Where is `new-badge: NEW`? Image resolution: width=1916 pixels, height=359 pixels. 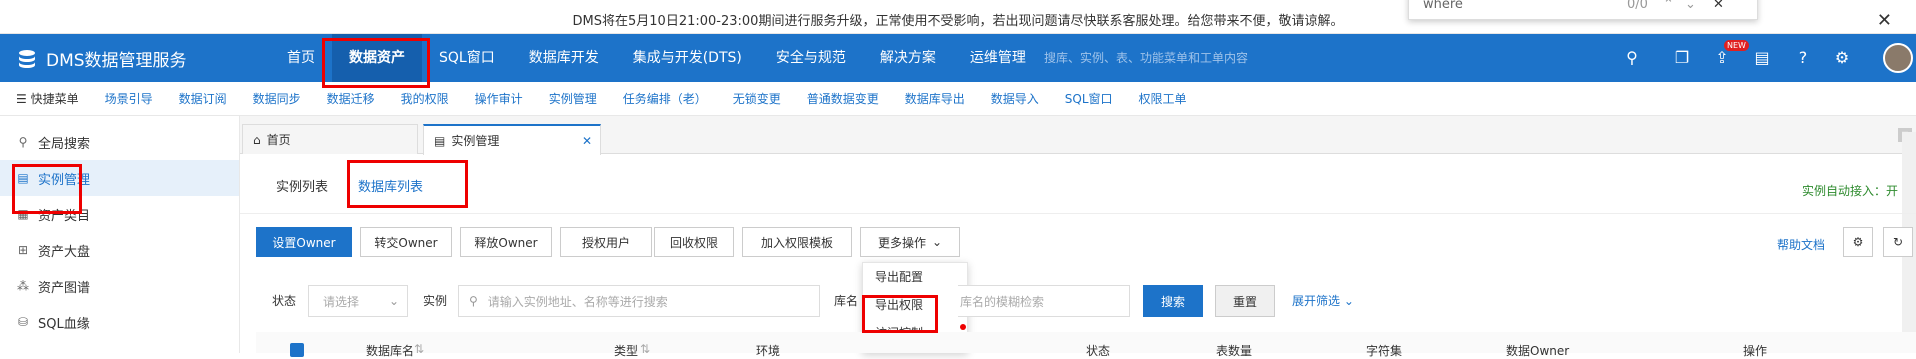 new-badge: NEW is located at coordinates (1736, 45).